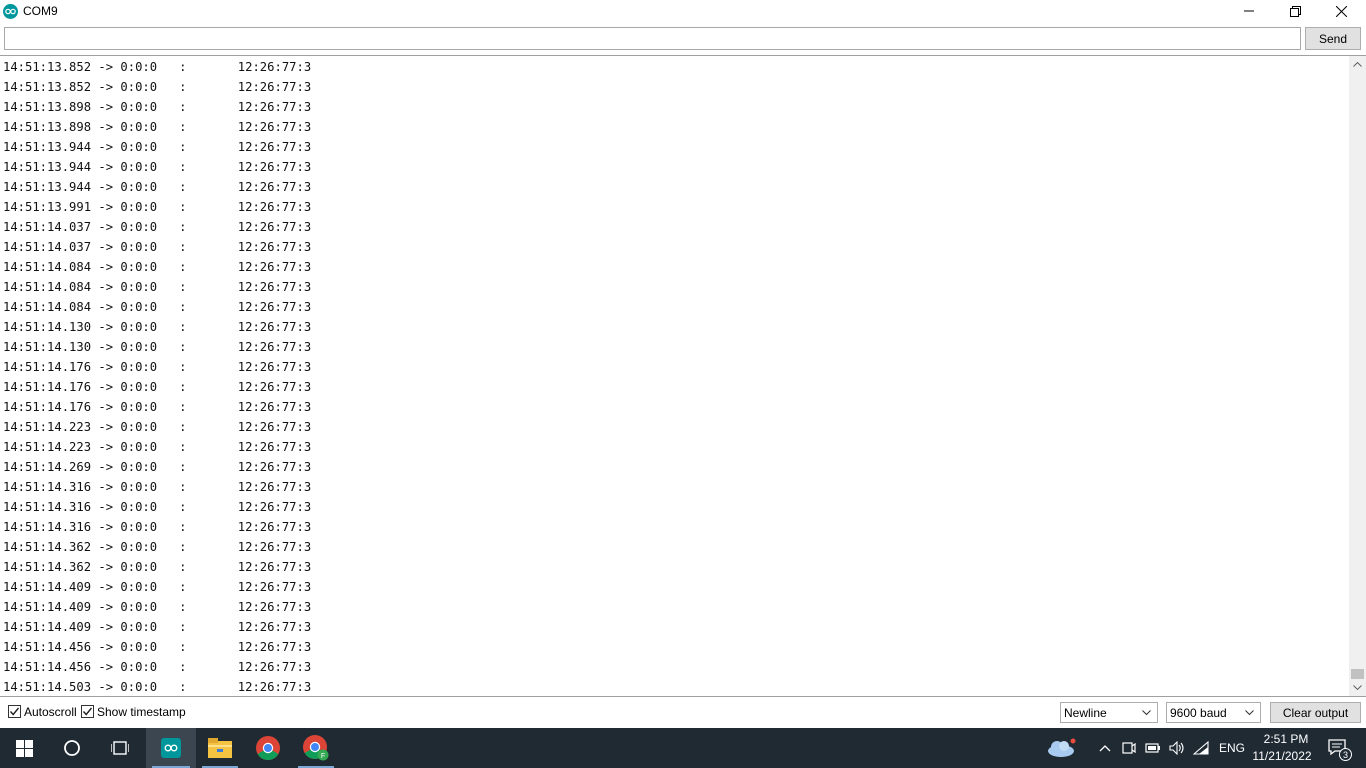 The width and height of the screenshot is (1366, 768). Describe the element at coordinates (1338, 748) in the screenshot. I see `notification-center-icon: 3` at that location.